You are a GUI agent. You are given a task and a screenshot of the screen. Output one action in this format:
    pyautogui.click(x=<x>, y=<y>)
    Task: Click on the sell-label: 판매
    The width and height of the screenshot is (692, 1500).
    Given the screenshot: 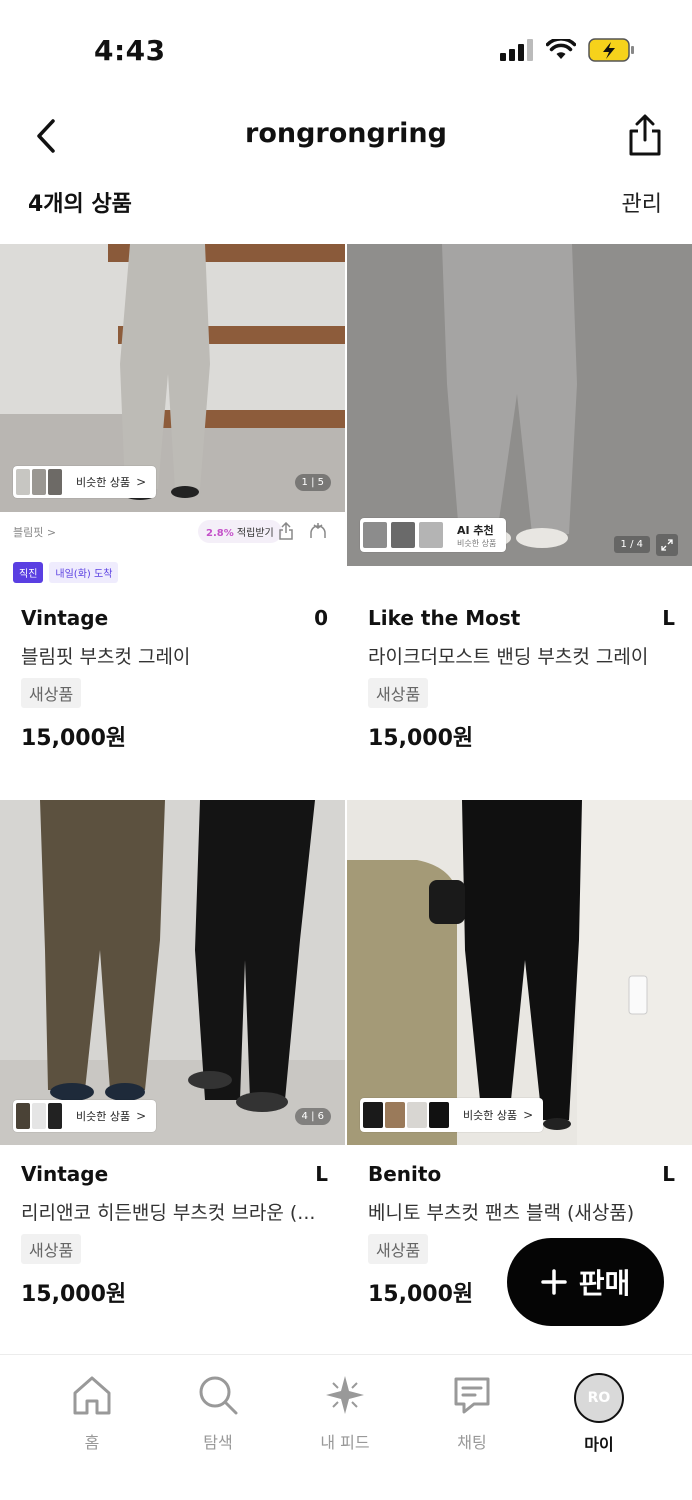 What is the action you would take?
    pyautogui.click(x=604, y=1283)
    